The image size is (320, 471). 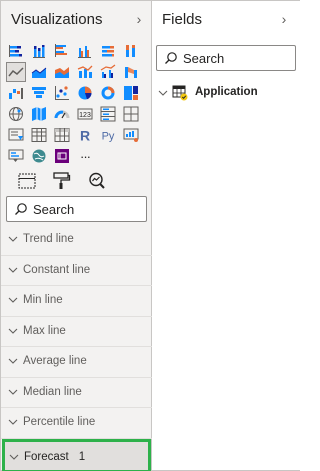 What do you see at coordinates (139, 19) in the screenshot?
I see `collapse-visualizations-button: ›` at bounding box center [139, 19].